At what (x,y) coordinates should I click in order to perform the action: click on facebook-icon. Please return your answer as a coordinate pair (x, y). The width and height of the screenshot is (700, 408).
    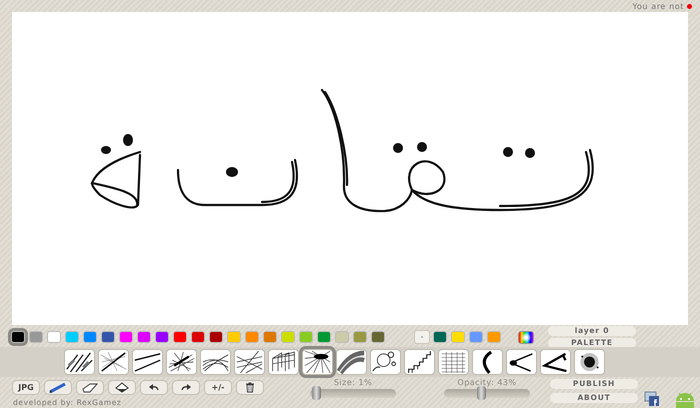
    Looking at the image, I should click on (652, 398).